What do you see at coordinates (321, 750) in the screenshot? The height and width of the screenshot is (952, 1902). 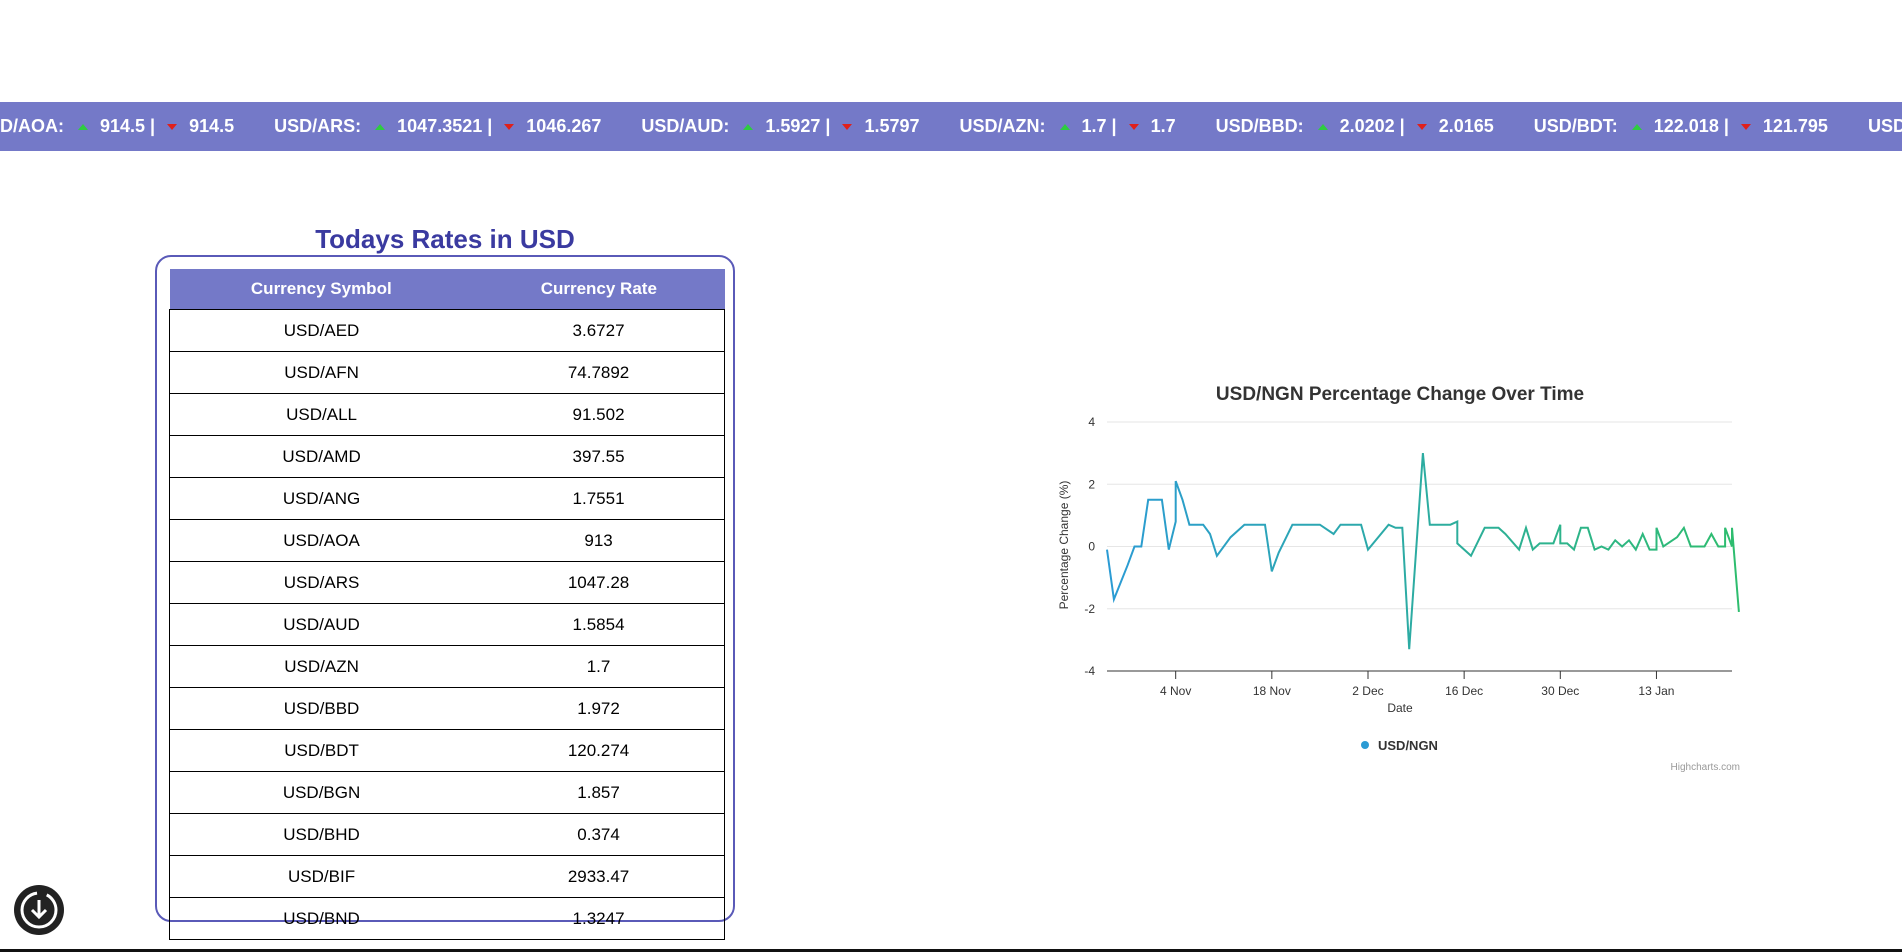 I see `currency-symbol-cell: USD/BDT` at bounding box center [321, 750].